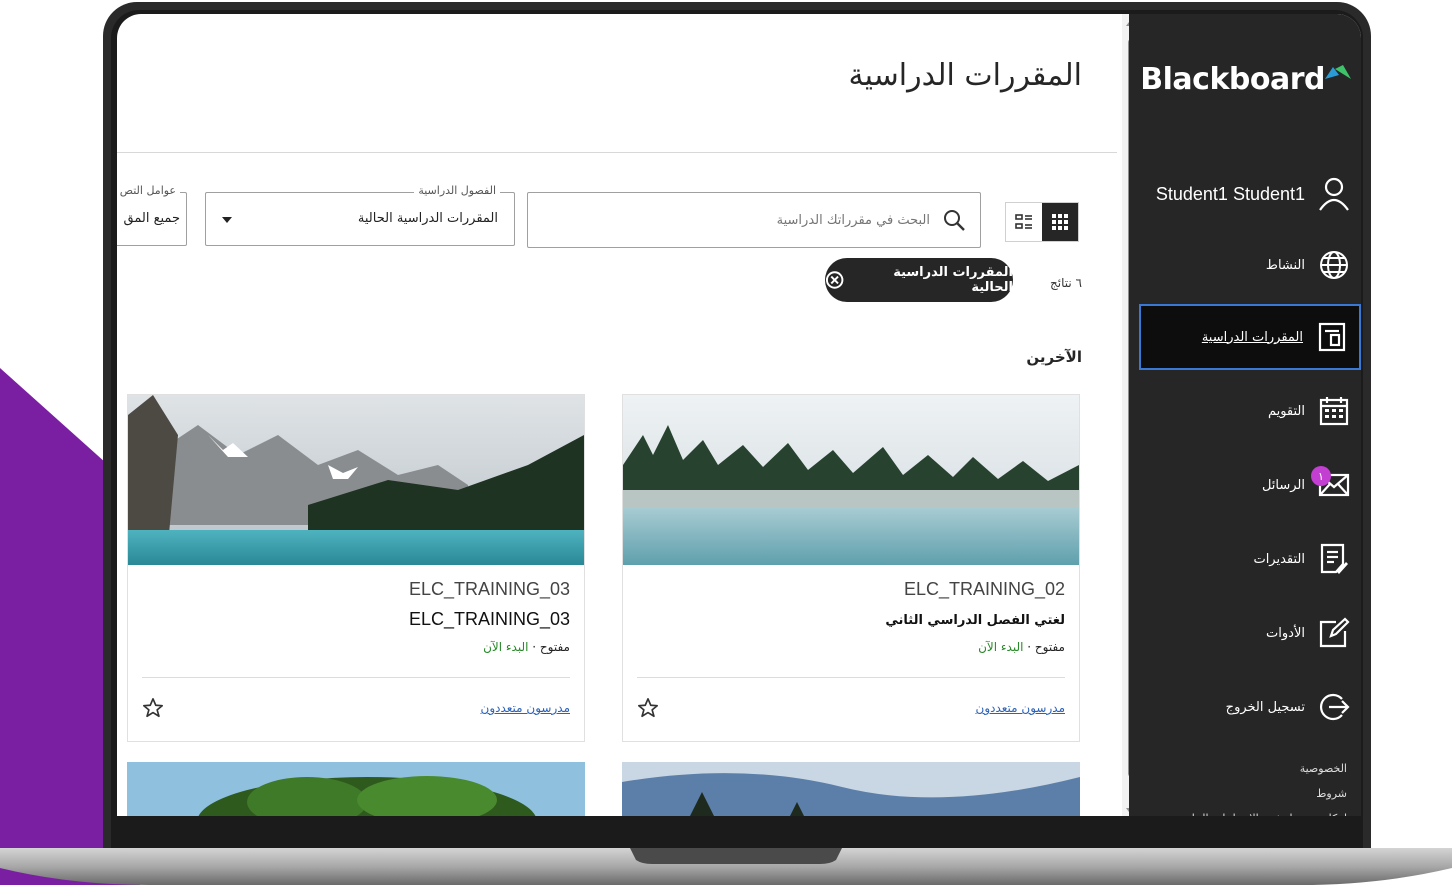 The height and width of the screenshot is (885, 1452). Describe the element at coordinates (953, 280) in the screenshot. I see `filter-chip-label: المقررات الدراسية الحالية` at that location.